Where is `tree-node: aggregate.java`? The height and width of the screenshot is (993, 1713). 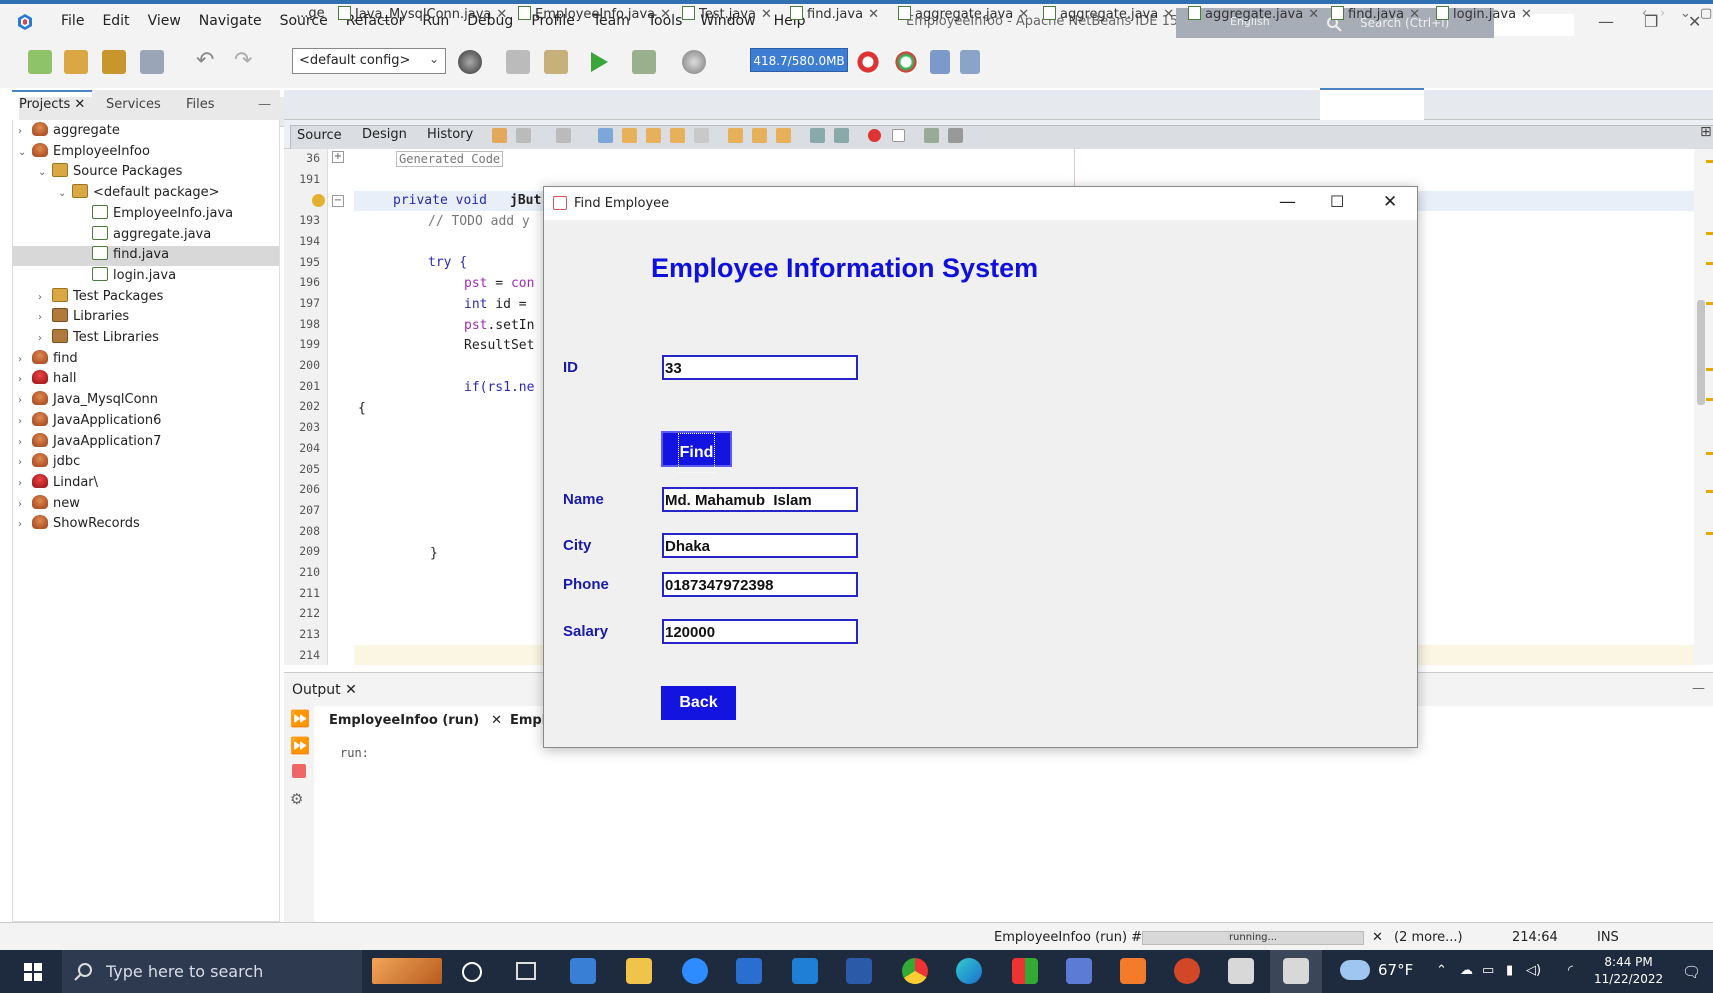
tree-node: aggregate.java is located at coordinates (144, 235).